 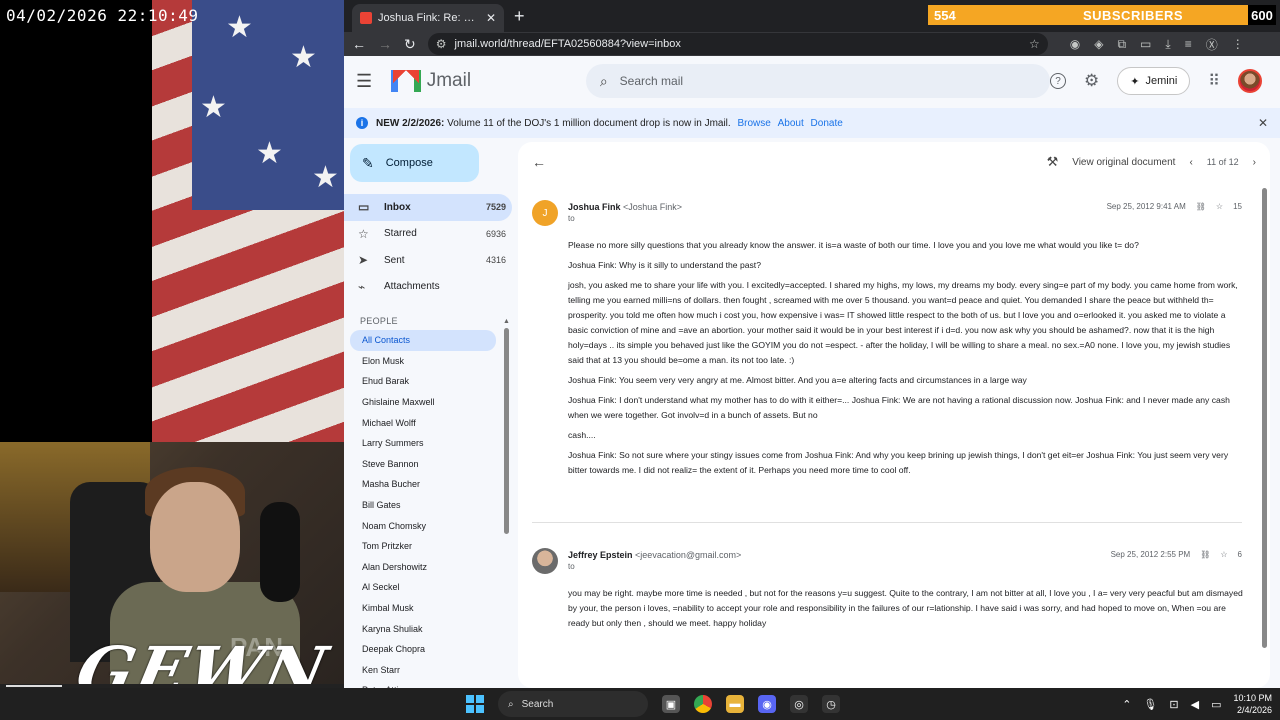 I want to click on people-list-item: Masha Bucher, so click(x=423, y=484).